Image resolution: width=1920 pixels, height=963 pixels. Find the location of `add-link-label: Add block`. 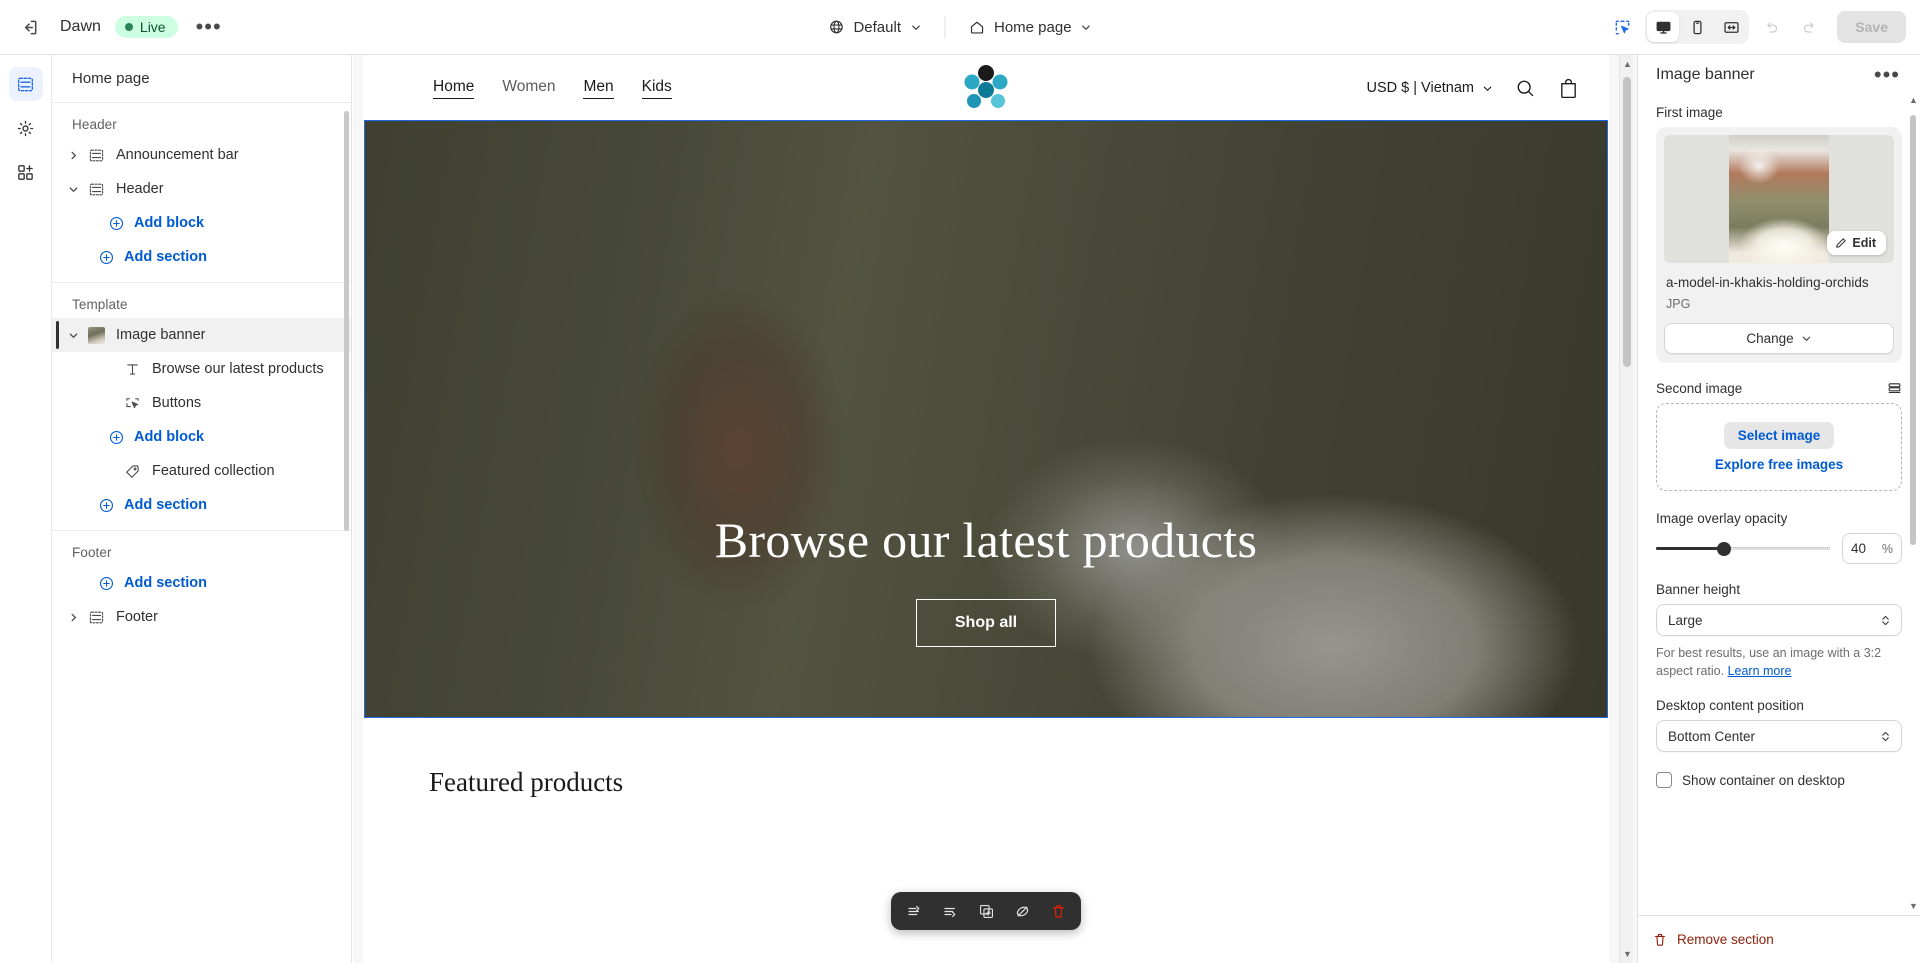

add-link-label: Add block is located at coordinates (169, 223).